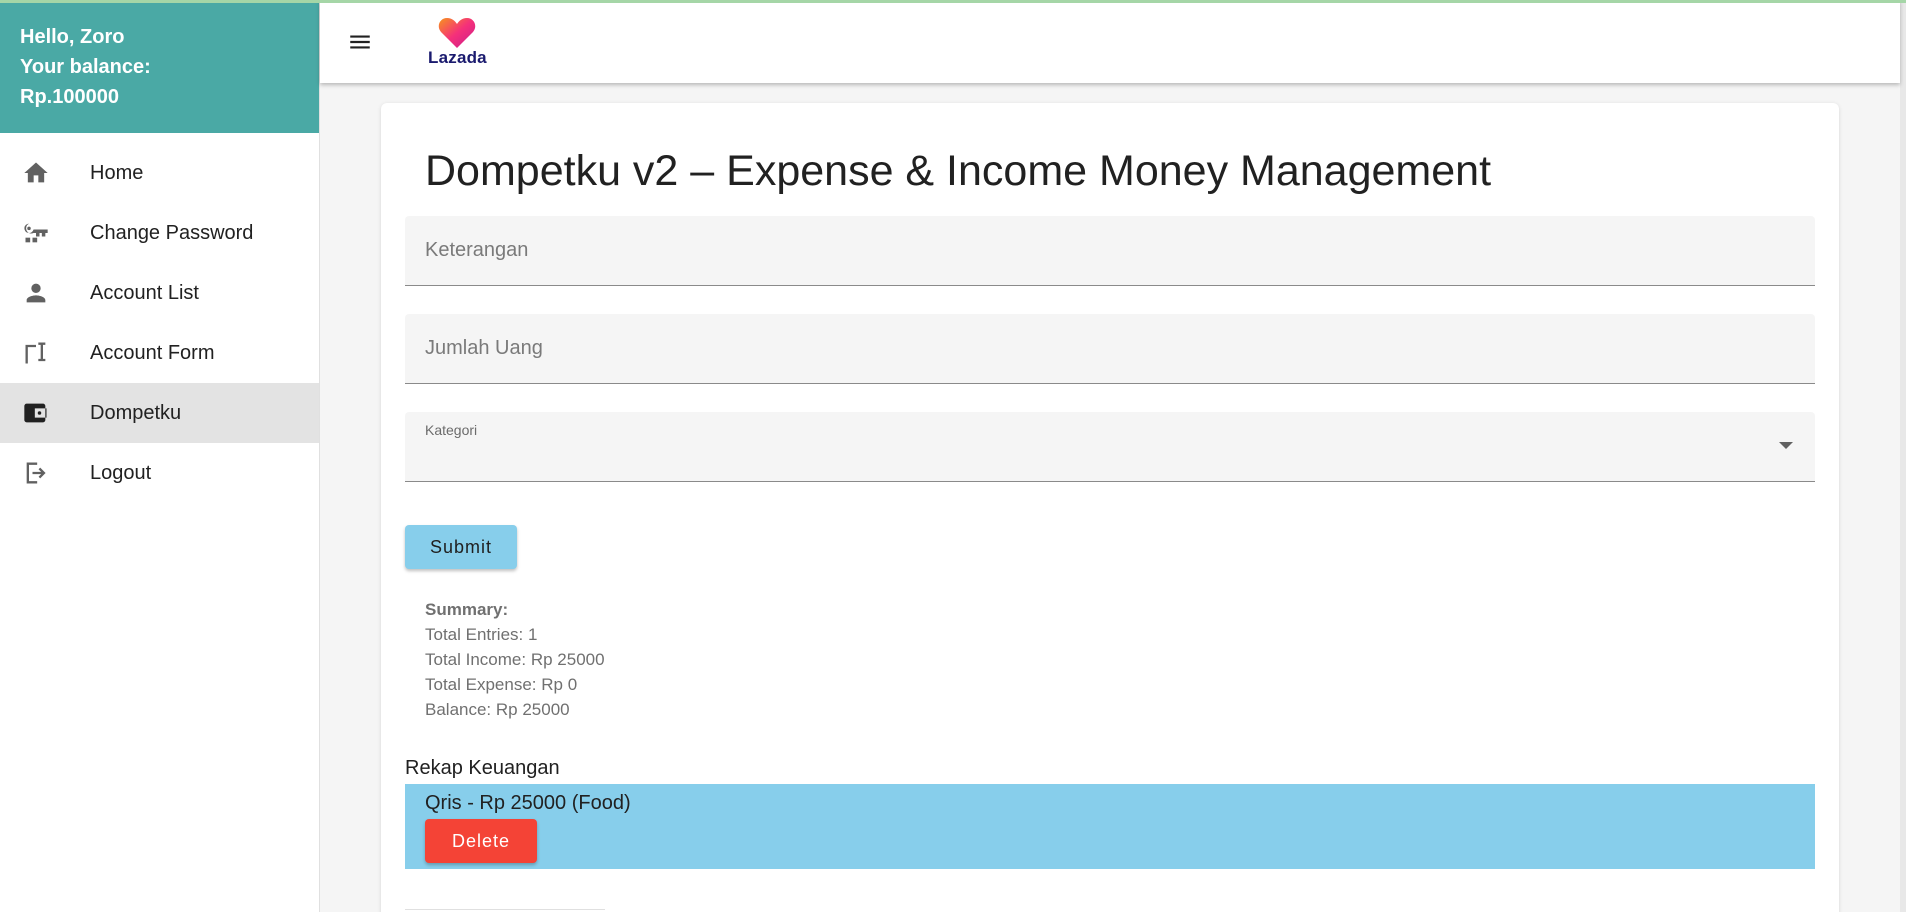  Describe the element at coordinates (159, 473) in the screenshot. I see `sidebar-item-logout: Logout` at that location.